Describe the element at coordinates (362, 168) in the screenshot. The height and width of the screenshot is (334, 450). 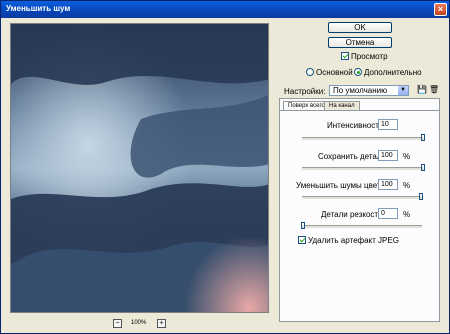
I see `preserve-details-slider-track` at that location.